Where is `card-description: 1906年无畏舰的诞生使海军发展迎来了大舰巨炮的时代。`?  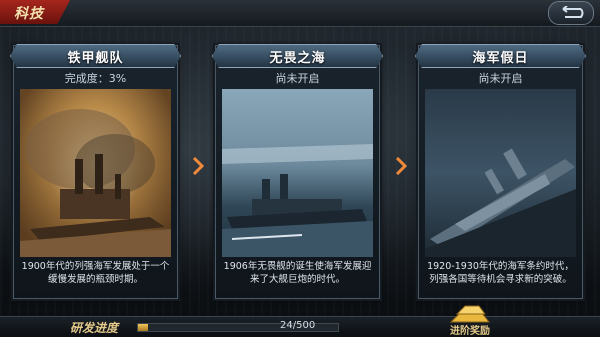 card-description: 1906年无畏舰的诞生使海军发展迎来了大舰巨炮的时代。 is located at coordinates (297, 273).